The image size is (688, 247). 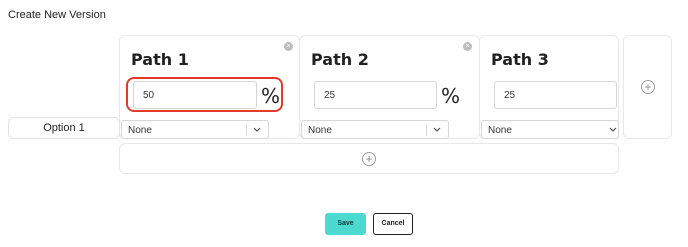 What do you see at coordinates (160, 59) in the screenshot?
I see `path-header-1: Path 1` at bounding box center [160, 59].